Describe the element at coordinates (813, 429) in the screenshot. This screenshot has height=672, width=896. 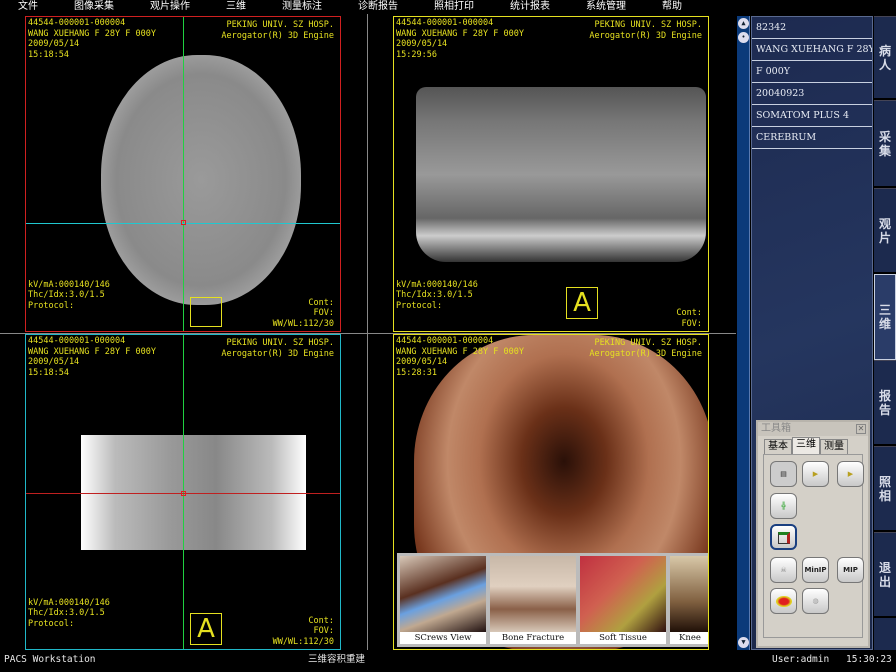
I see `toolbox-title-bar: 工具箱 ✕` at that location.